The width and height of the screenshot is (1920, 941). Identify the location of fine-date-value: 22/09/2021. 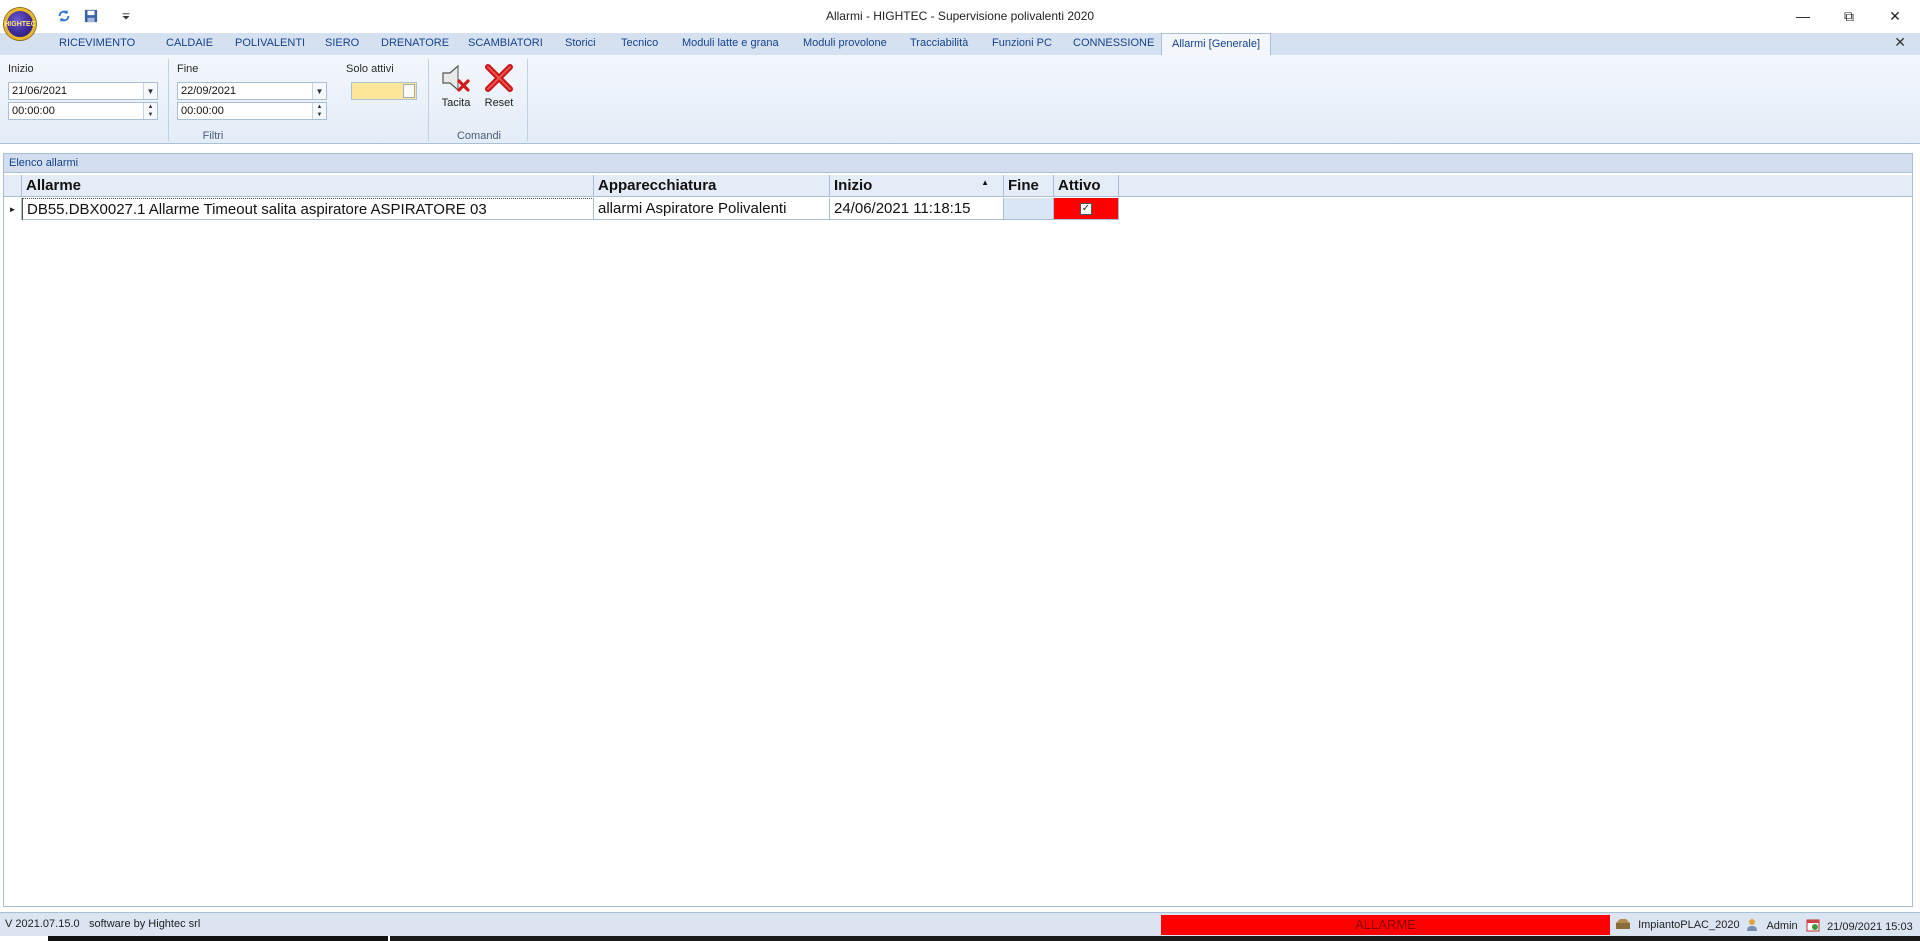
(209, 91).